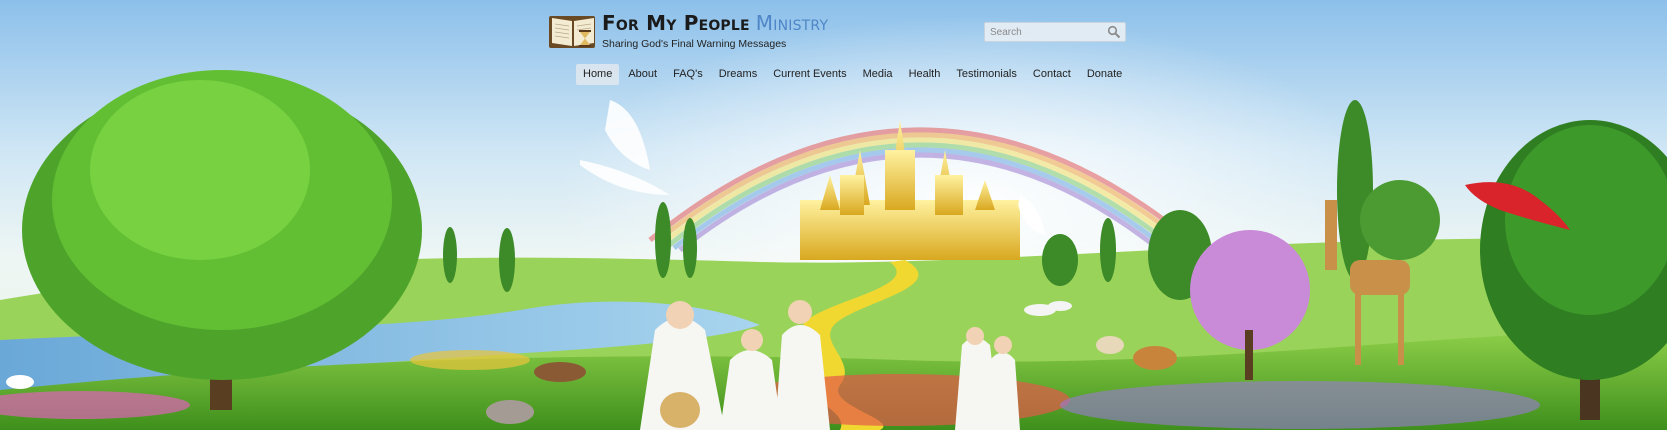  Describe the element at coordinates (572, 32) in the screenshot. I see `open-book-hourglass-icon` at that location.